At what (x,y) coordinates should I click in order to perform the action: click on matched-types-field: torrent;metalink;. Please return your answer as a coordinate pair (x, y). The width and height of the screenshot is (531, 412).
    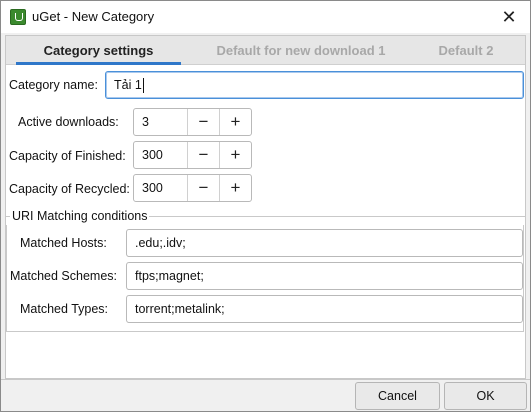
    Looking at the image, I should click on (324, 309).